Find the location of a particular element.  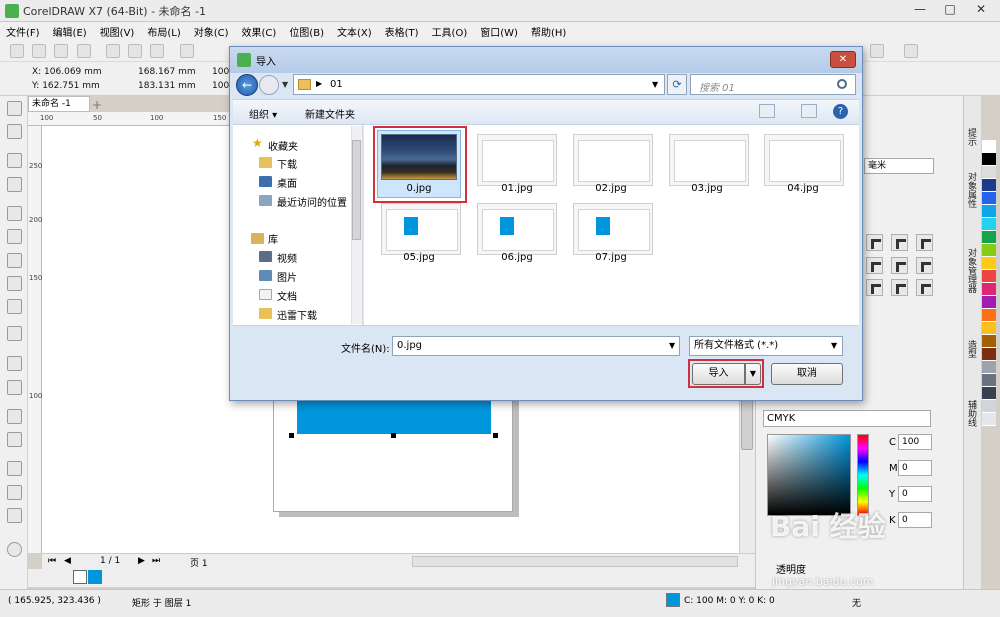

add-tool-icon is located at coordinates (14, 549).